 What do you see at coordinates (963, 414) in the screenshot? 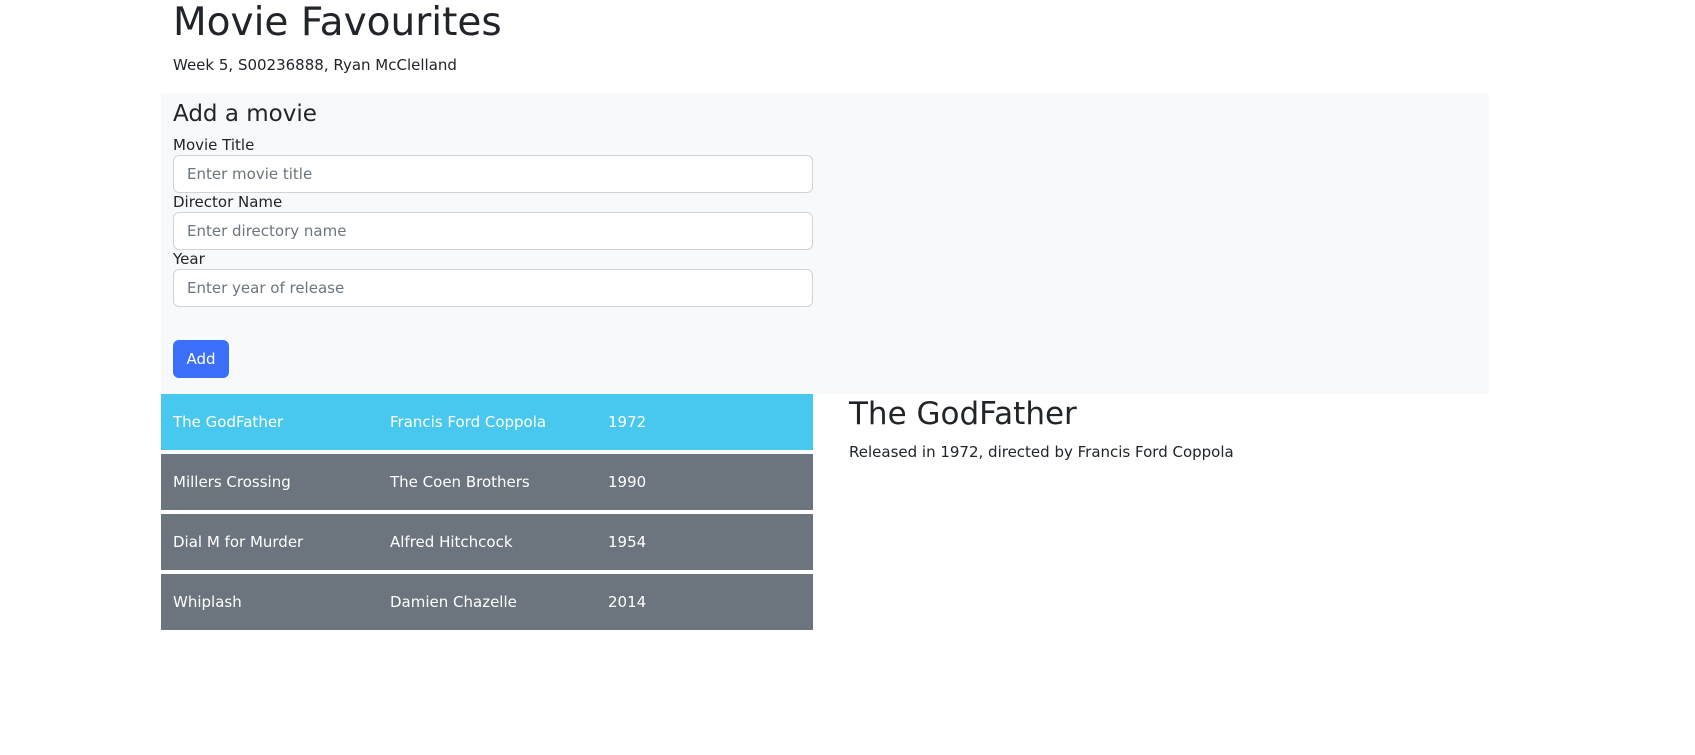
I see `movie-detail-title: The GodFather` at bounding box center [963, 414].